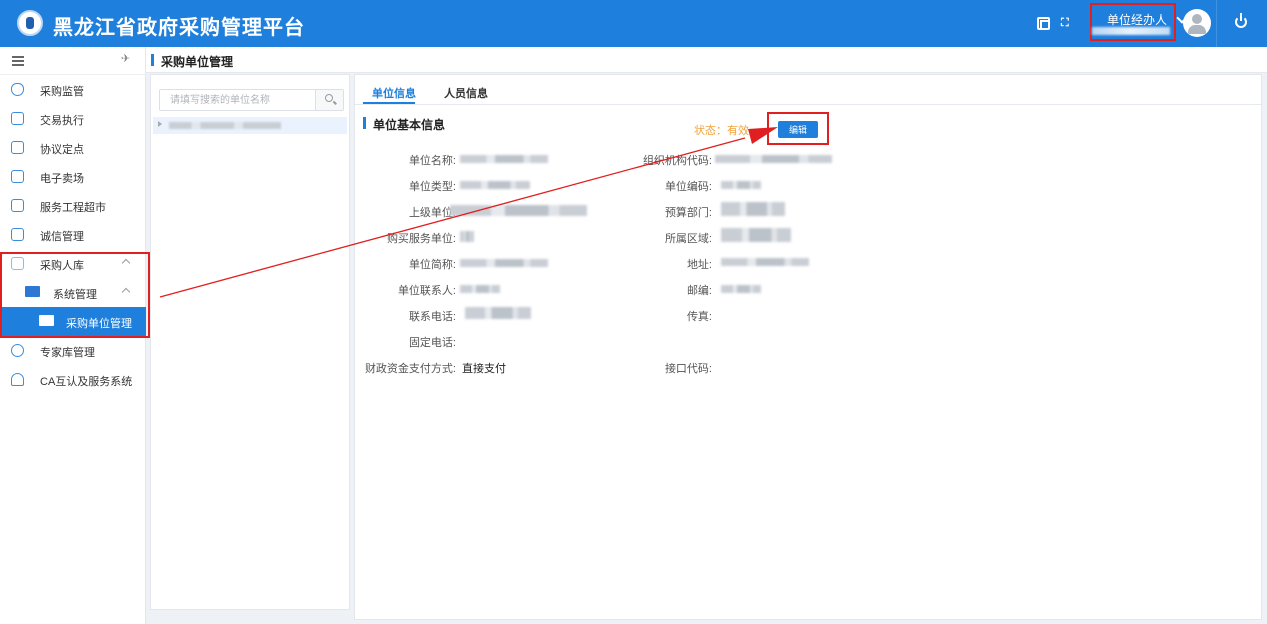  Describe the element at coordinates (741, 185) in the screenshot. I see `field-value-unit-code` at that location.